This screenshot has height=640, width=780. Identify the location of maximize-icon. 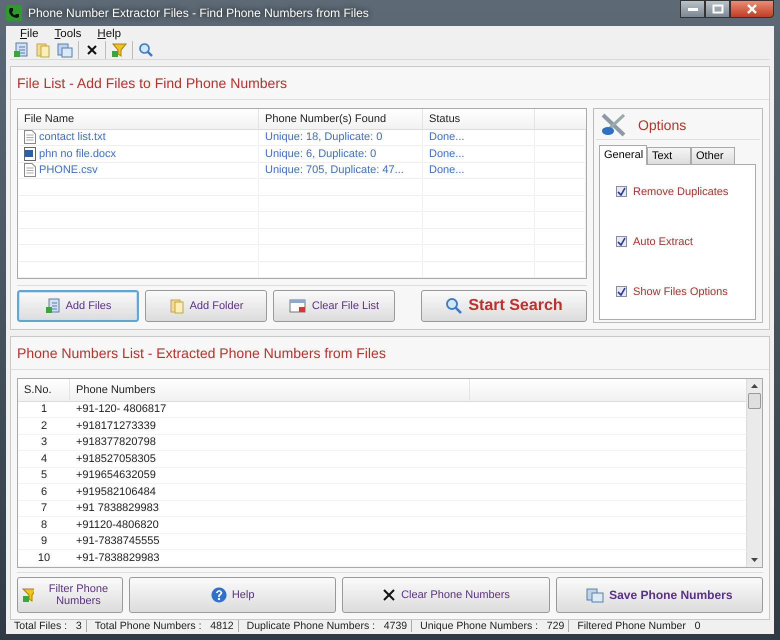
(718, 9).